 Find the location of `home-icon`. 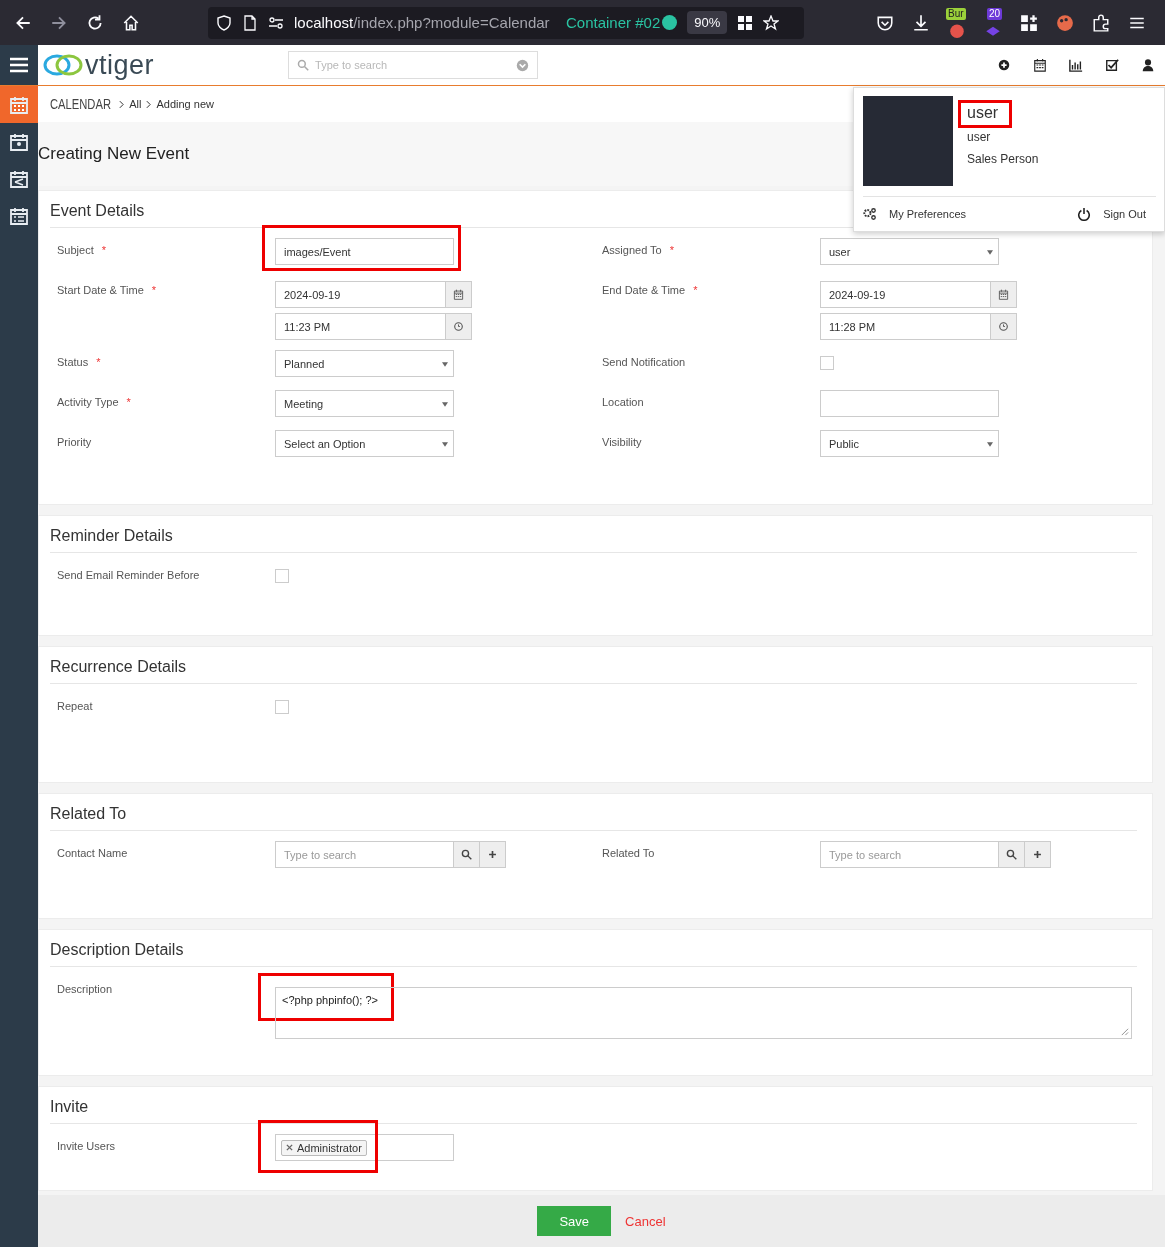

home-icon is located at coordinates (131, 22).